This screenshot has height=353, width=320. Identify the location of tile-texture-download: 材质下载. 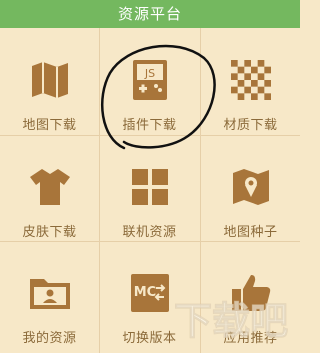
(250, 81).